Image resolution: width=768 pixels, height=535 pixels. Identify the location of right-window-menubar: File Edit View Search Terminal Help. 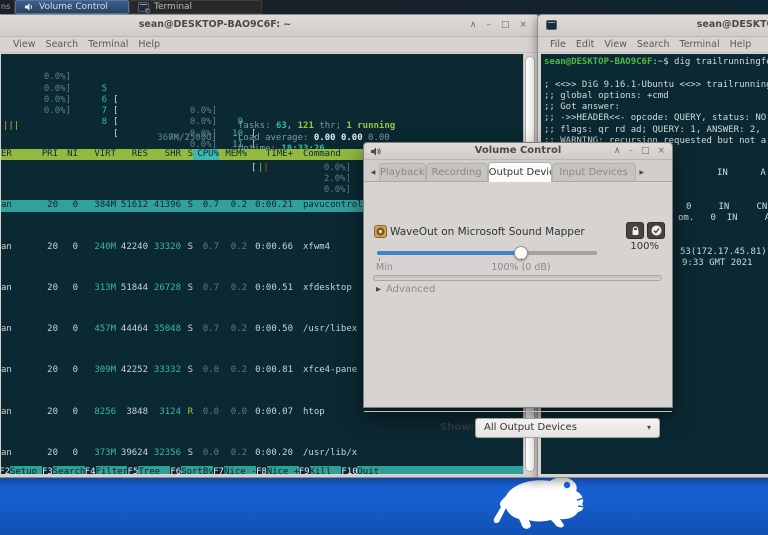
(653, 45).